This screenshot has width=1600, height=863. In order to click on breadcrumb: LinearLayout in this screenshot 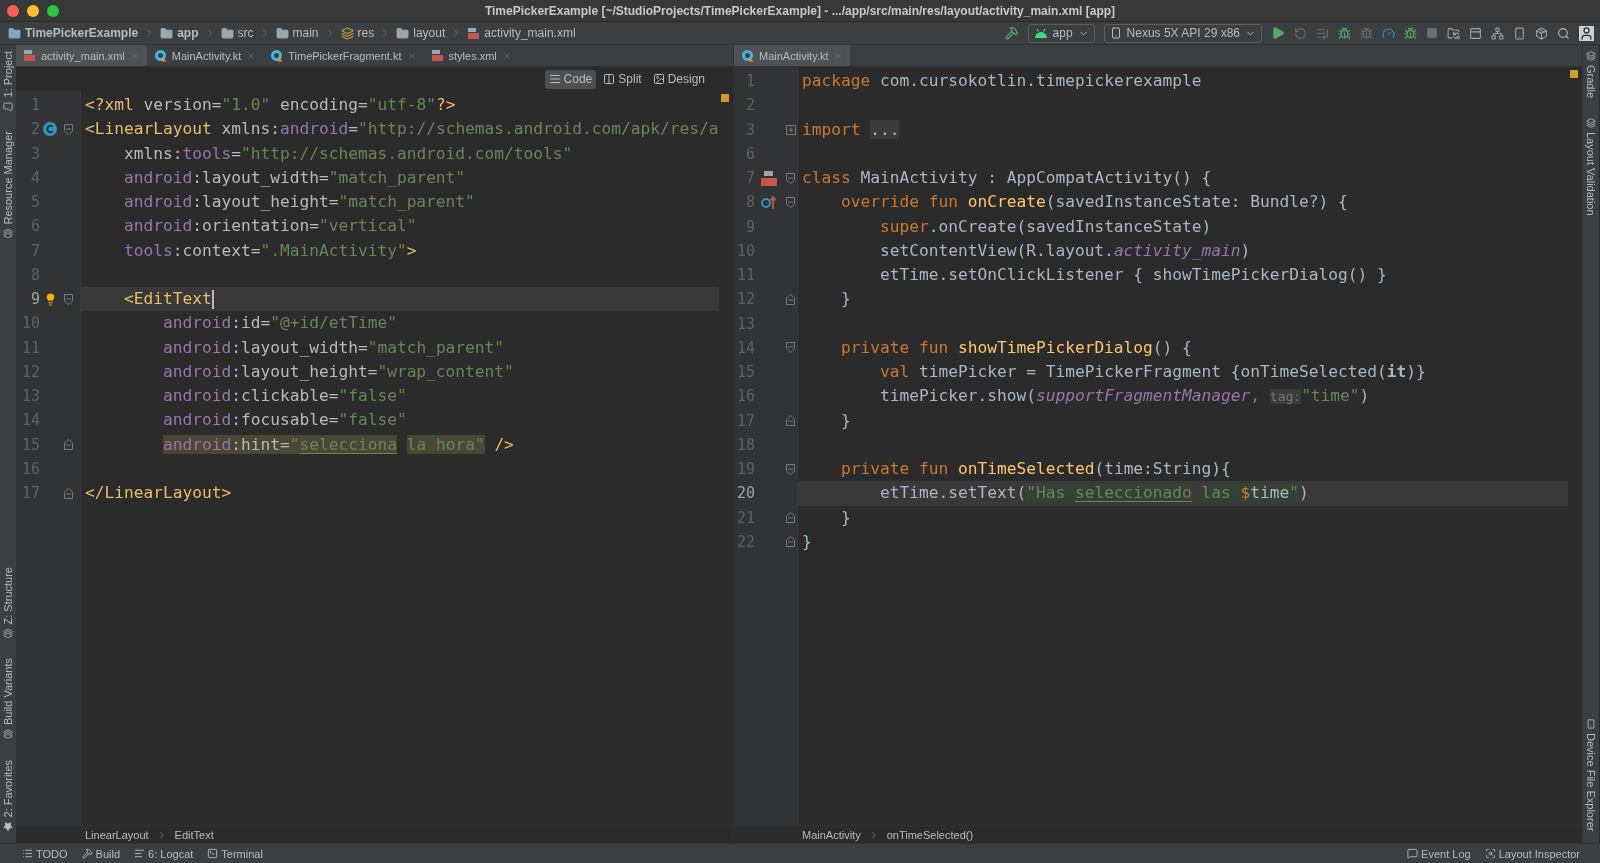, I will do `click(117, 834)`.